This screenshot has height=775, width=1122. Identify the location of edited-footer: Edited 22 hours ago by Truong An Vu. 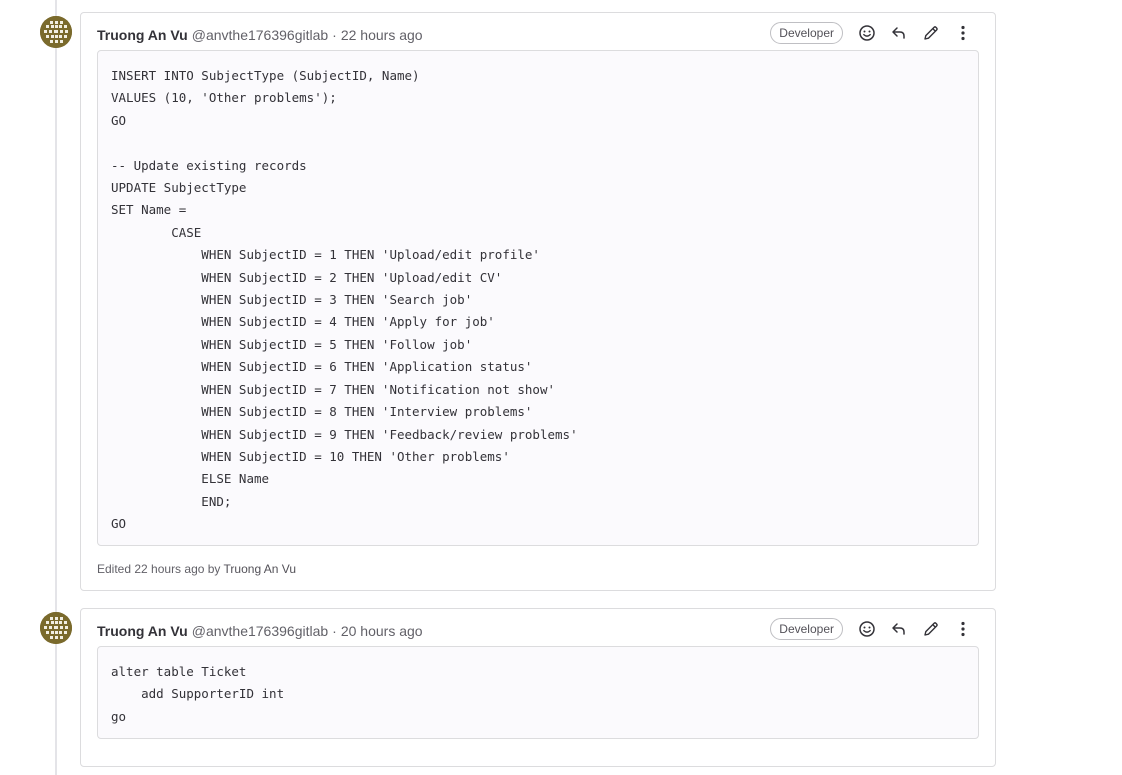
(196, 569).